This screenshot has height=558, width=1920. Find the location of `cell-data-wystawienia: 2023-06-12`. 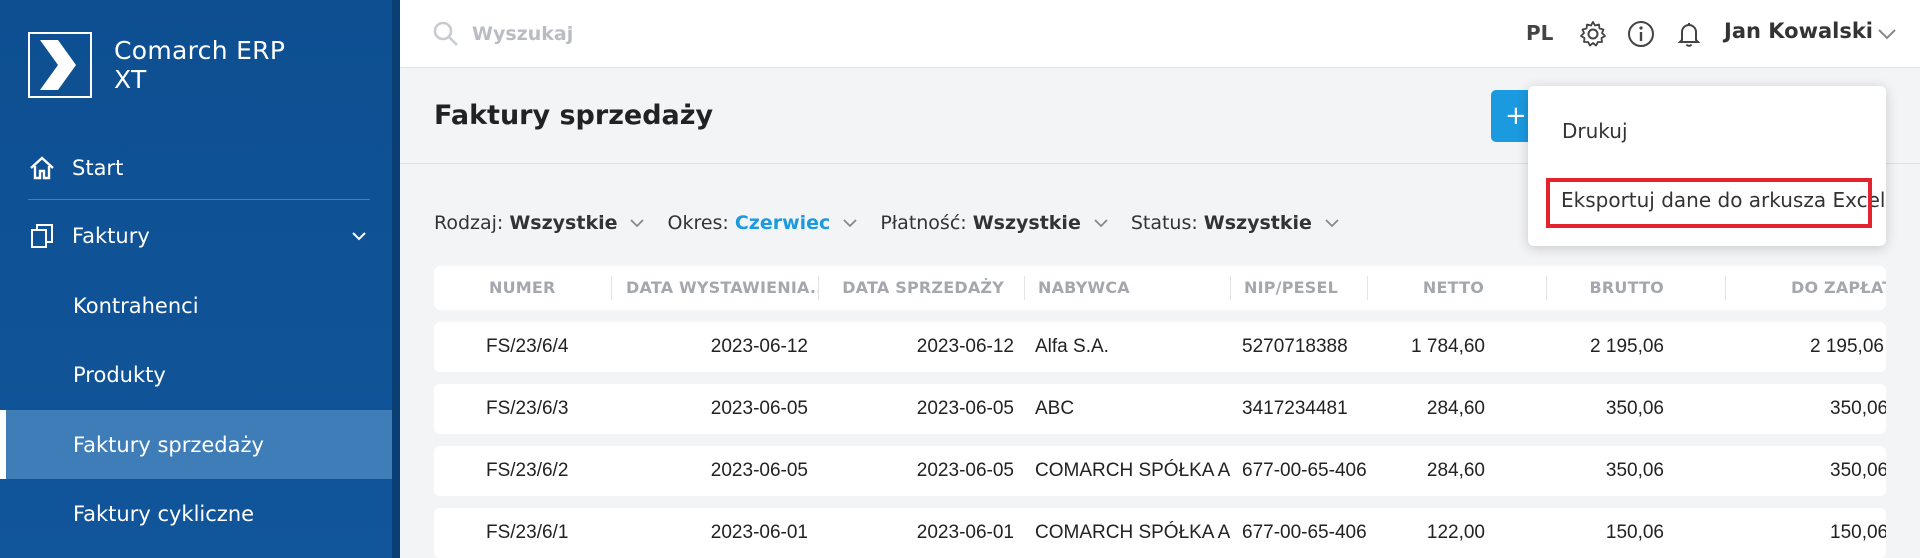

cell-data-wystawienia: 2023-06-12 is located at coordinates (759, 346).